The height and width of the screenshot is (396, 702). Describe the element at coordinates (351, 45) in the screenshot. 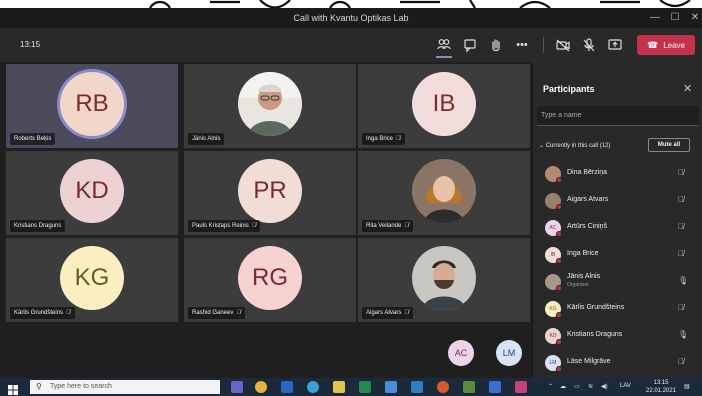

I see `meeting-toolbar: 13:15 ••• ☎ Leave` at that location.